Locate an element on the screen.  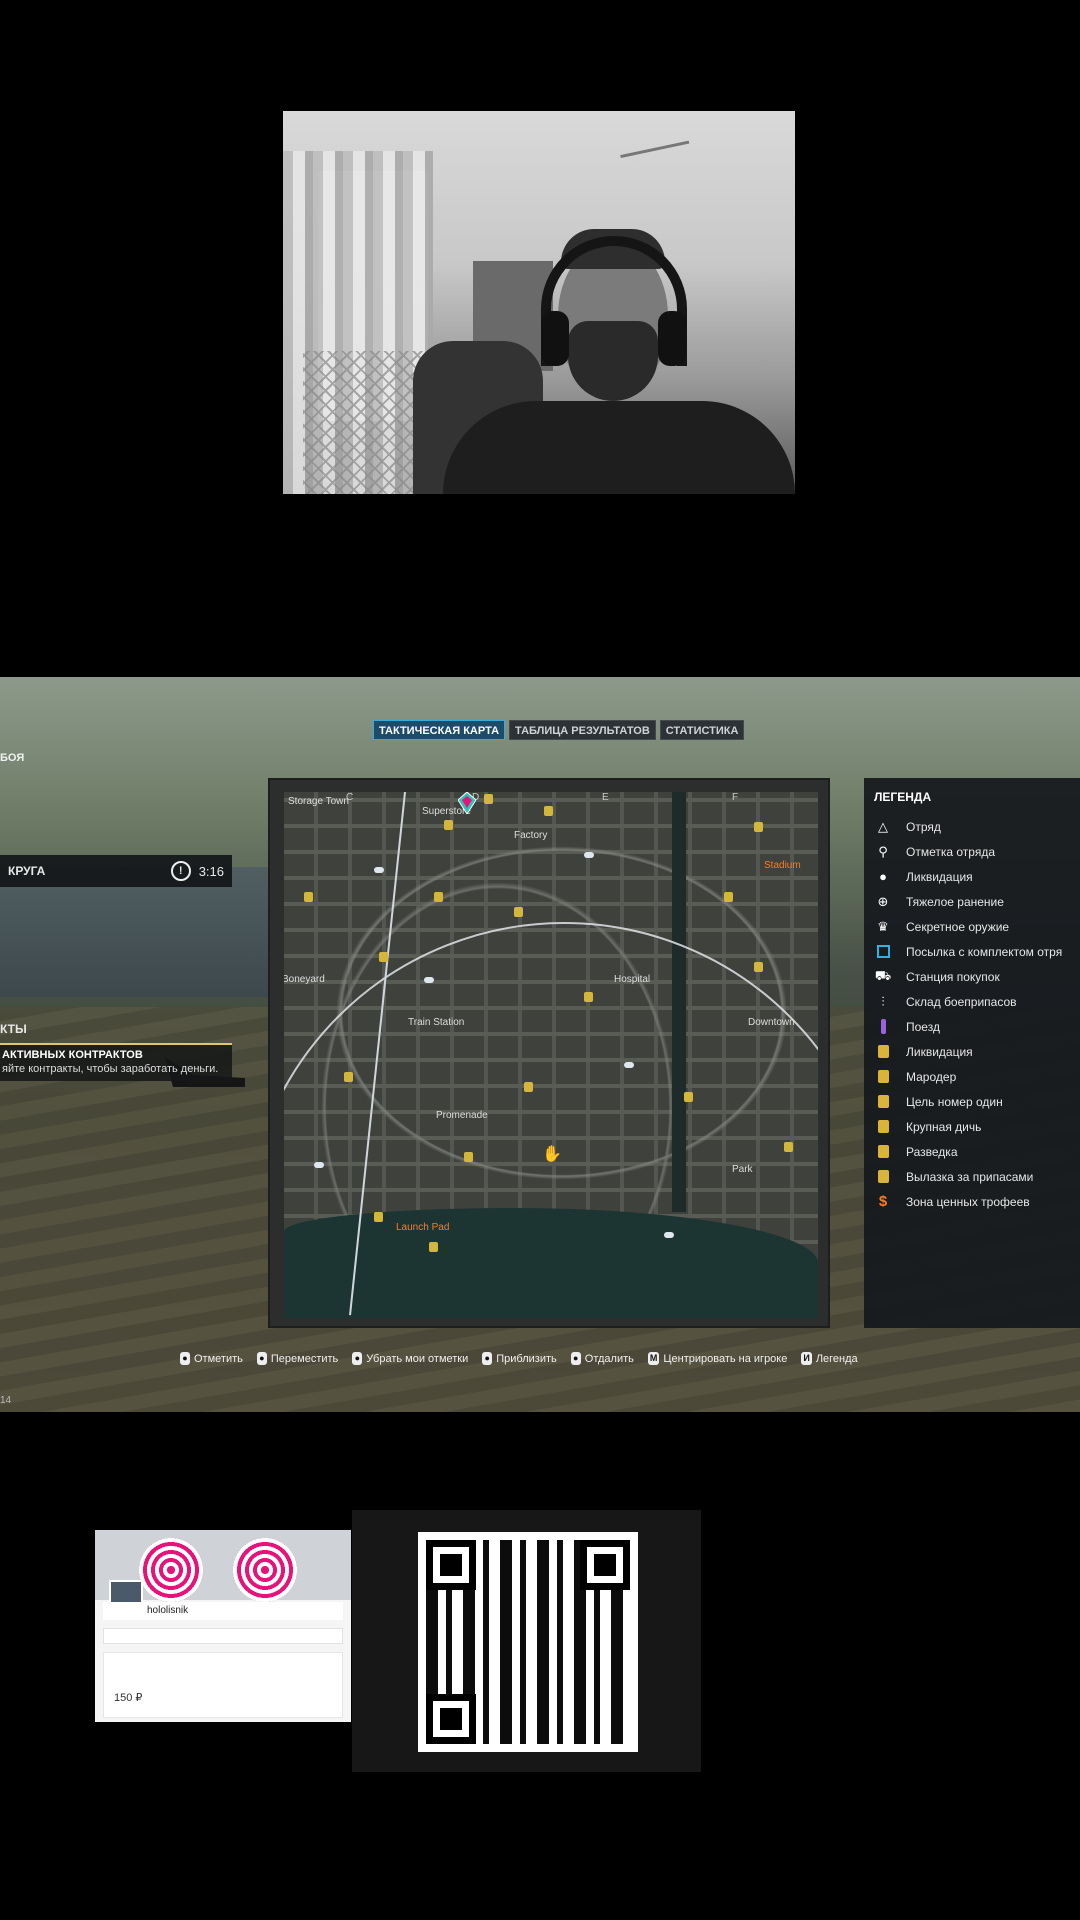
contract-bounty-icon is located at coordinates (883, 1127).